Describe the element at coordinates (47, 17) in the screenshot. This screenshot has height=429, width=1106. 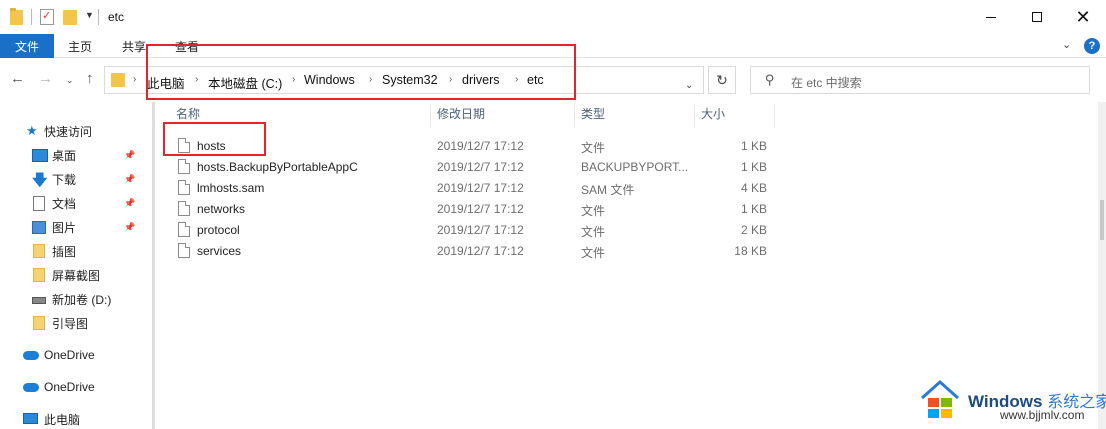
I see `properties-icon` at that location.